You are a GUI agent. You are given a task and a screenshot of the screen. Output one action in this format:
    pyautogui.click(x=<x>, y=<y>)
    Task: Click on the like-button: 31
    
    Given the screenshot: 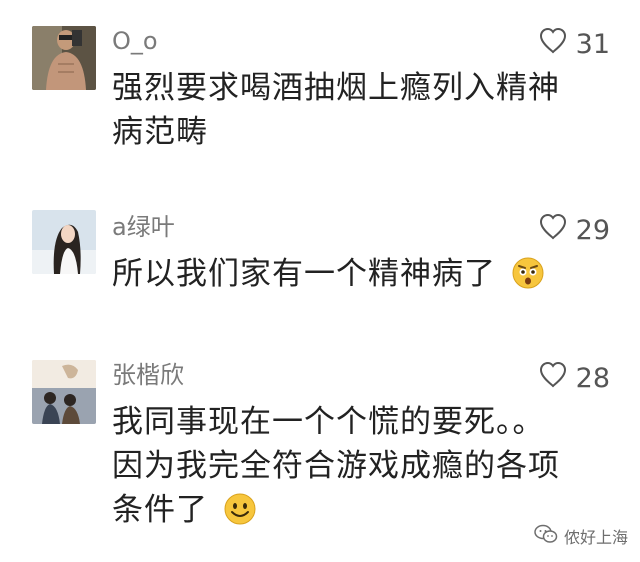 What is the action you would take?
    pyautogui.click(x=574, y=44)
    